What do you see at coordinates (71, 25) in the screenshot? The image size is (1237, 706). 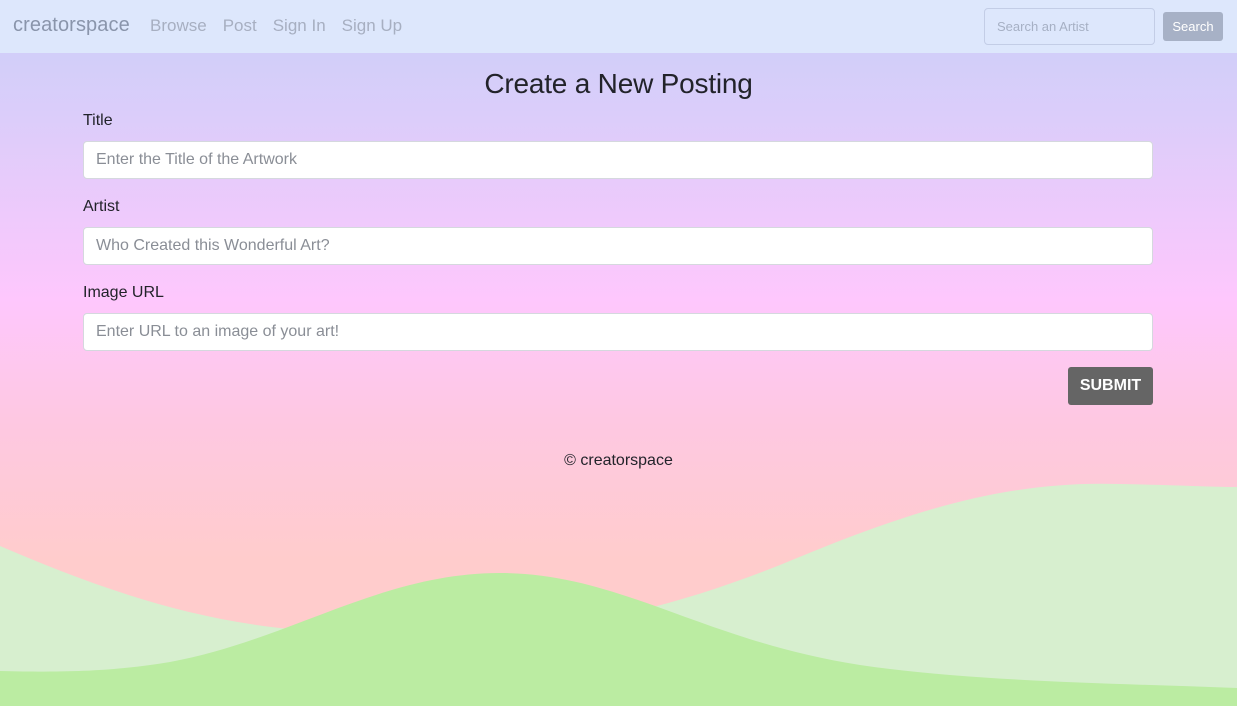 I see `brand-logo: creatorspace` at bounding box center [71, 25].